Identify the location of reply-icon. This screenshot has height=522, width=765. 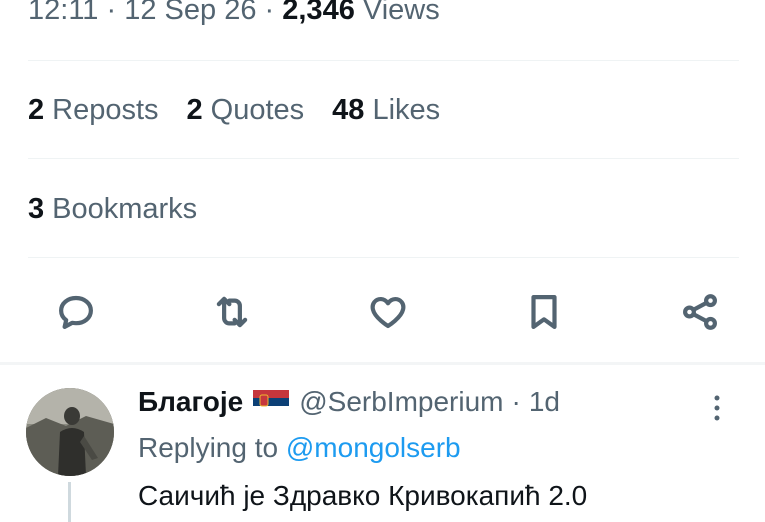
(76, 312).